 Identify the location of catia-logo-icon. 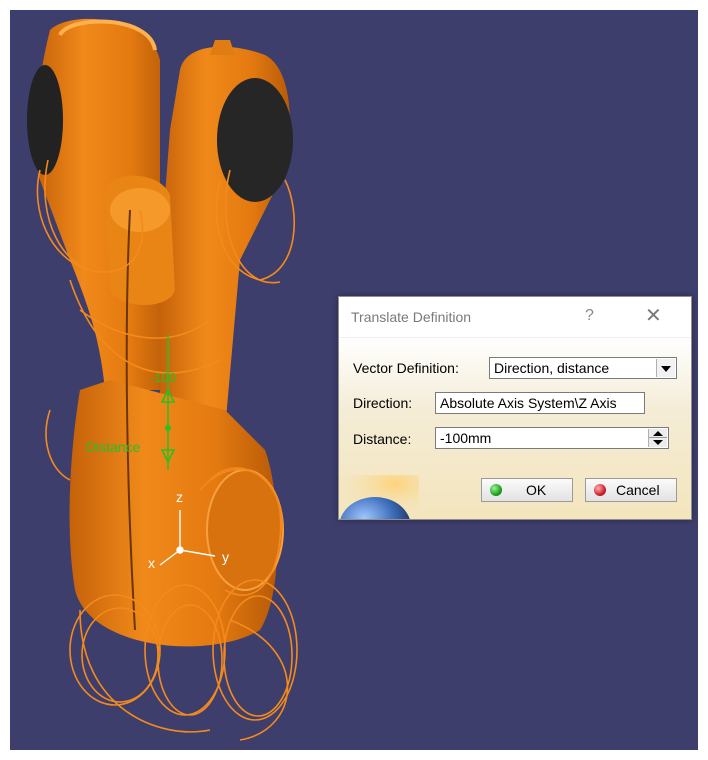
(379, 497).